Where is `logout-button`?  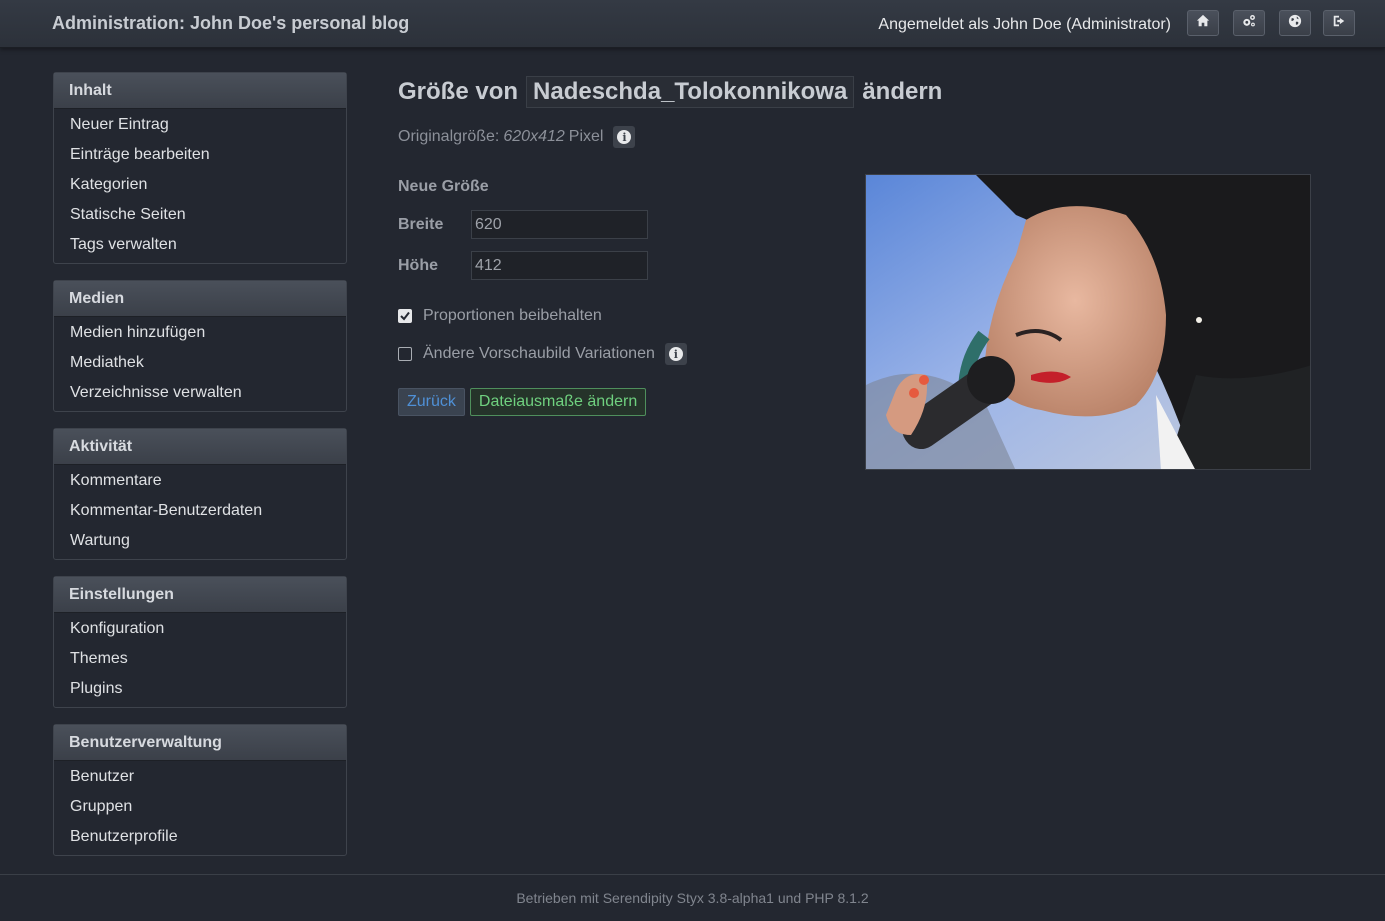 logout-button is located at coordinates (1339, 23).